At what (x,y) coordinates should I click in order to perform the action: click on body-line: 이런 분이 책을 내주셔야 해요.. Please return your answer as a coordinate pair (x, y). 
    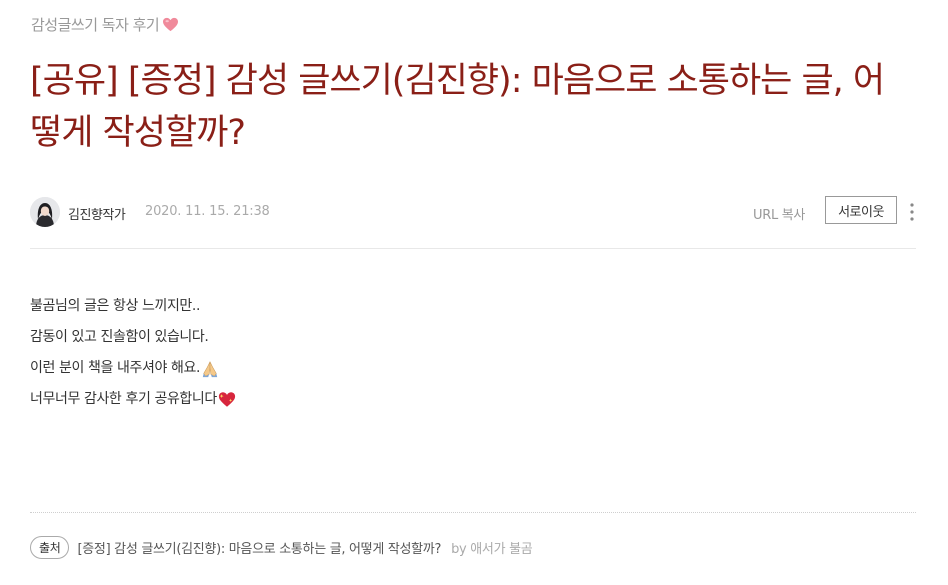
    Looking at the image, I should click on (133, 368).